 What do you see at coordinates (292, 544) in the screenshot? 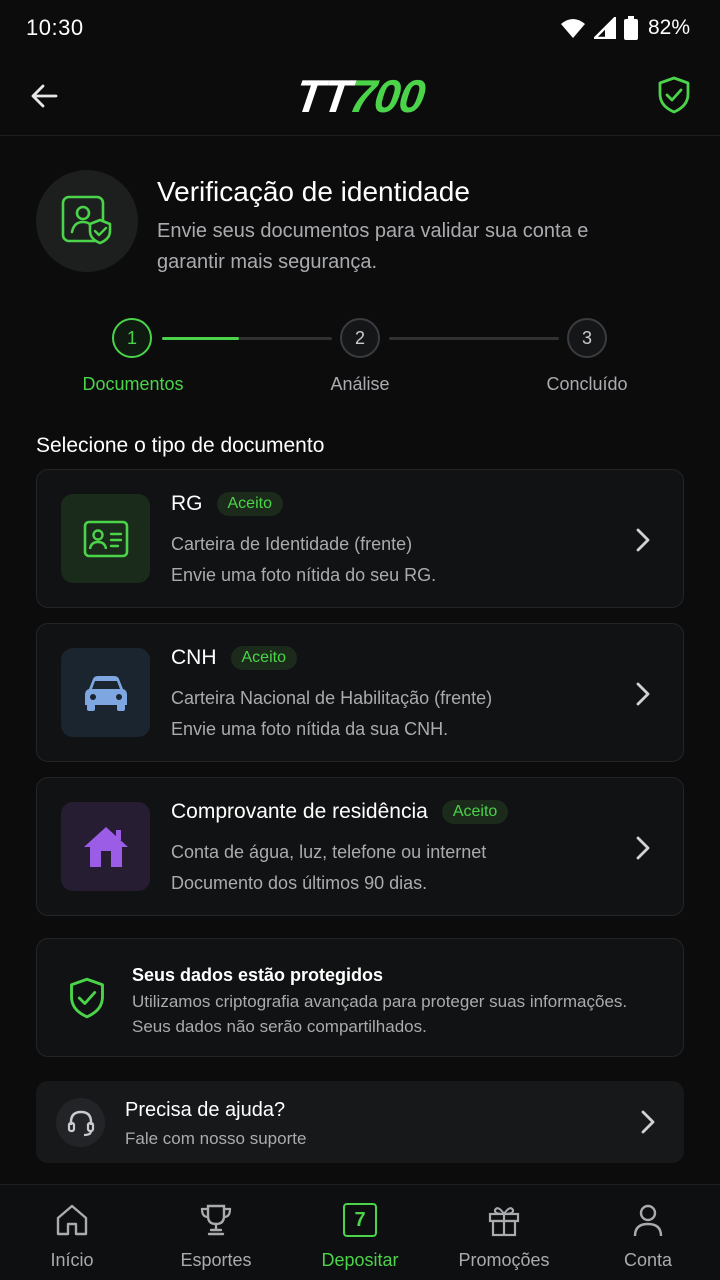
I see `document-description: Carteira de Identidade (frente)` at bounding box center [292, 544].